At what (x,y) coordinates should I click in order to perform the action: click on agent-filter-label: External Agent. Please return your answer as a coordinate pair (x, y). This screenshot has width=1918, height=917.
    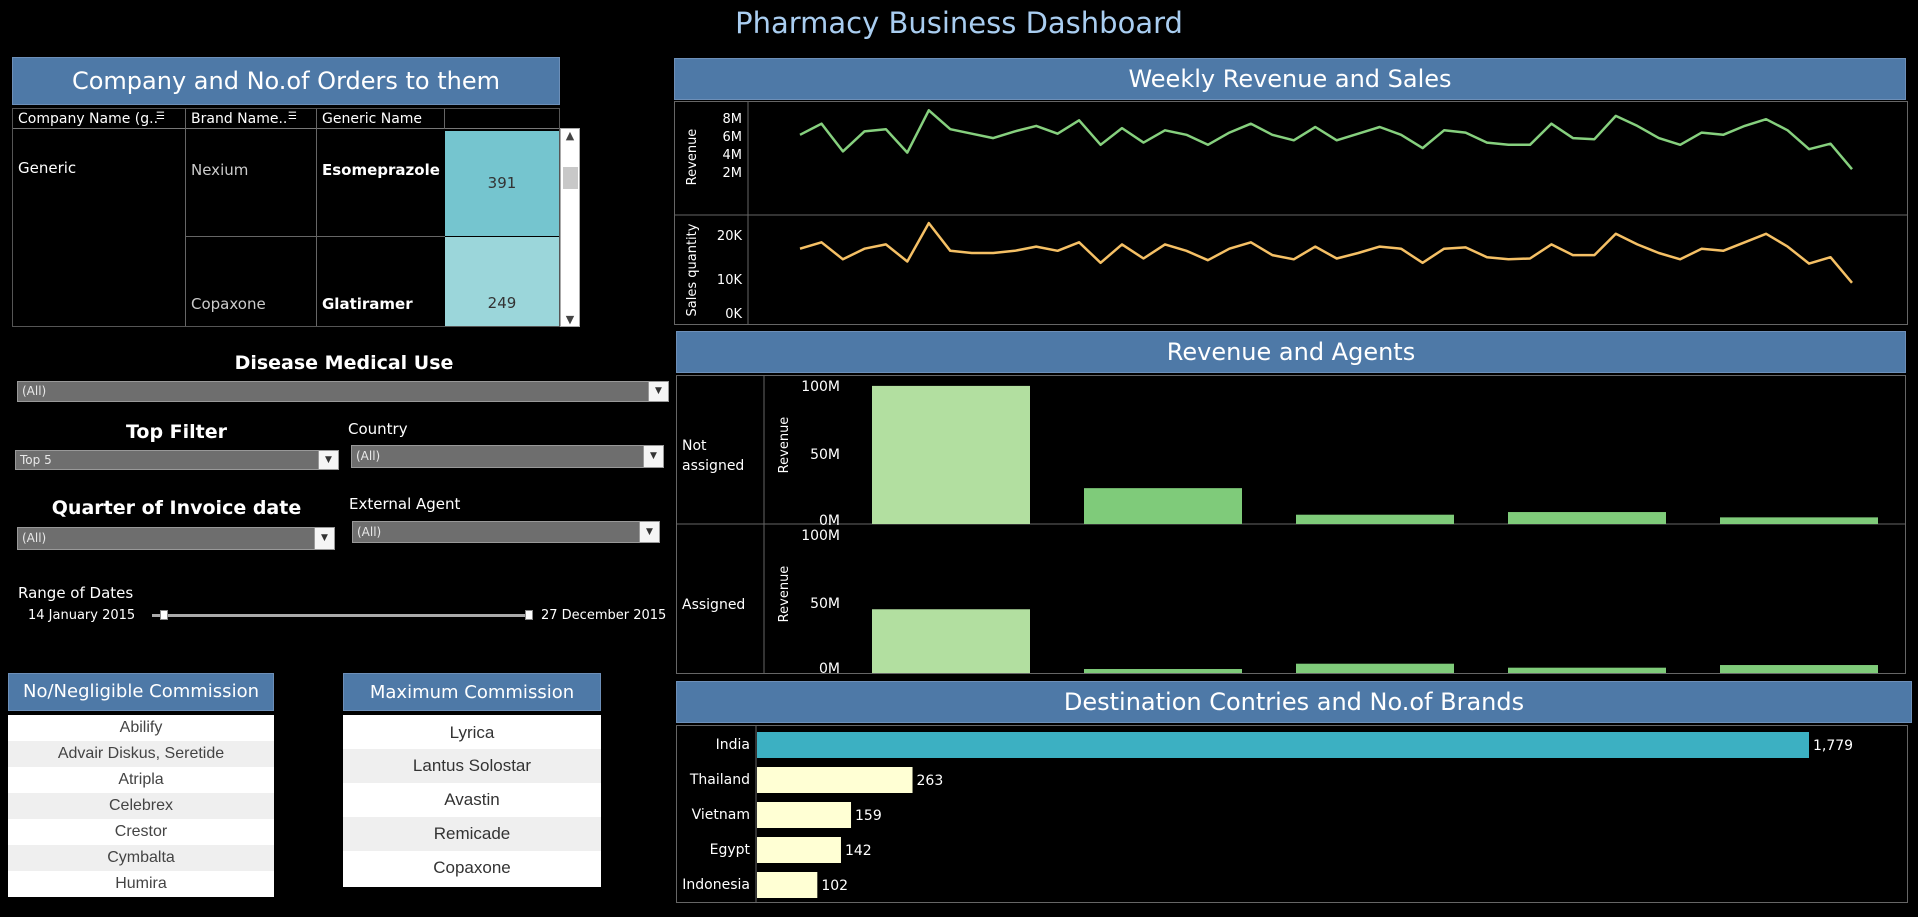
    Looking at the image, I should click on (405, 504).